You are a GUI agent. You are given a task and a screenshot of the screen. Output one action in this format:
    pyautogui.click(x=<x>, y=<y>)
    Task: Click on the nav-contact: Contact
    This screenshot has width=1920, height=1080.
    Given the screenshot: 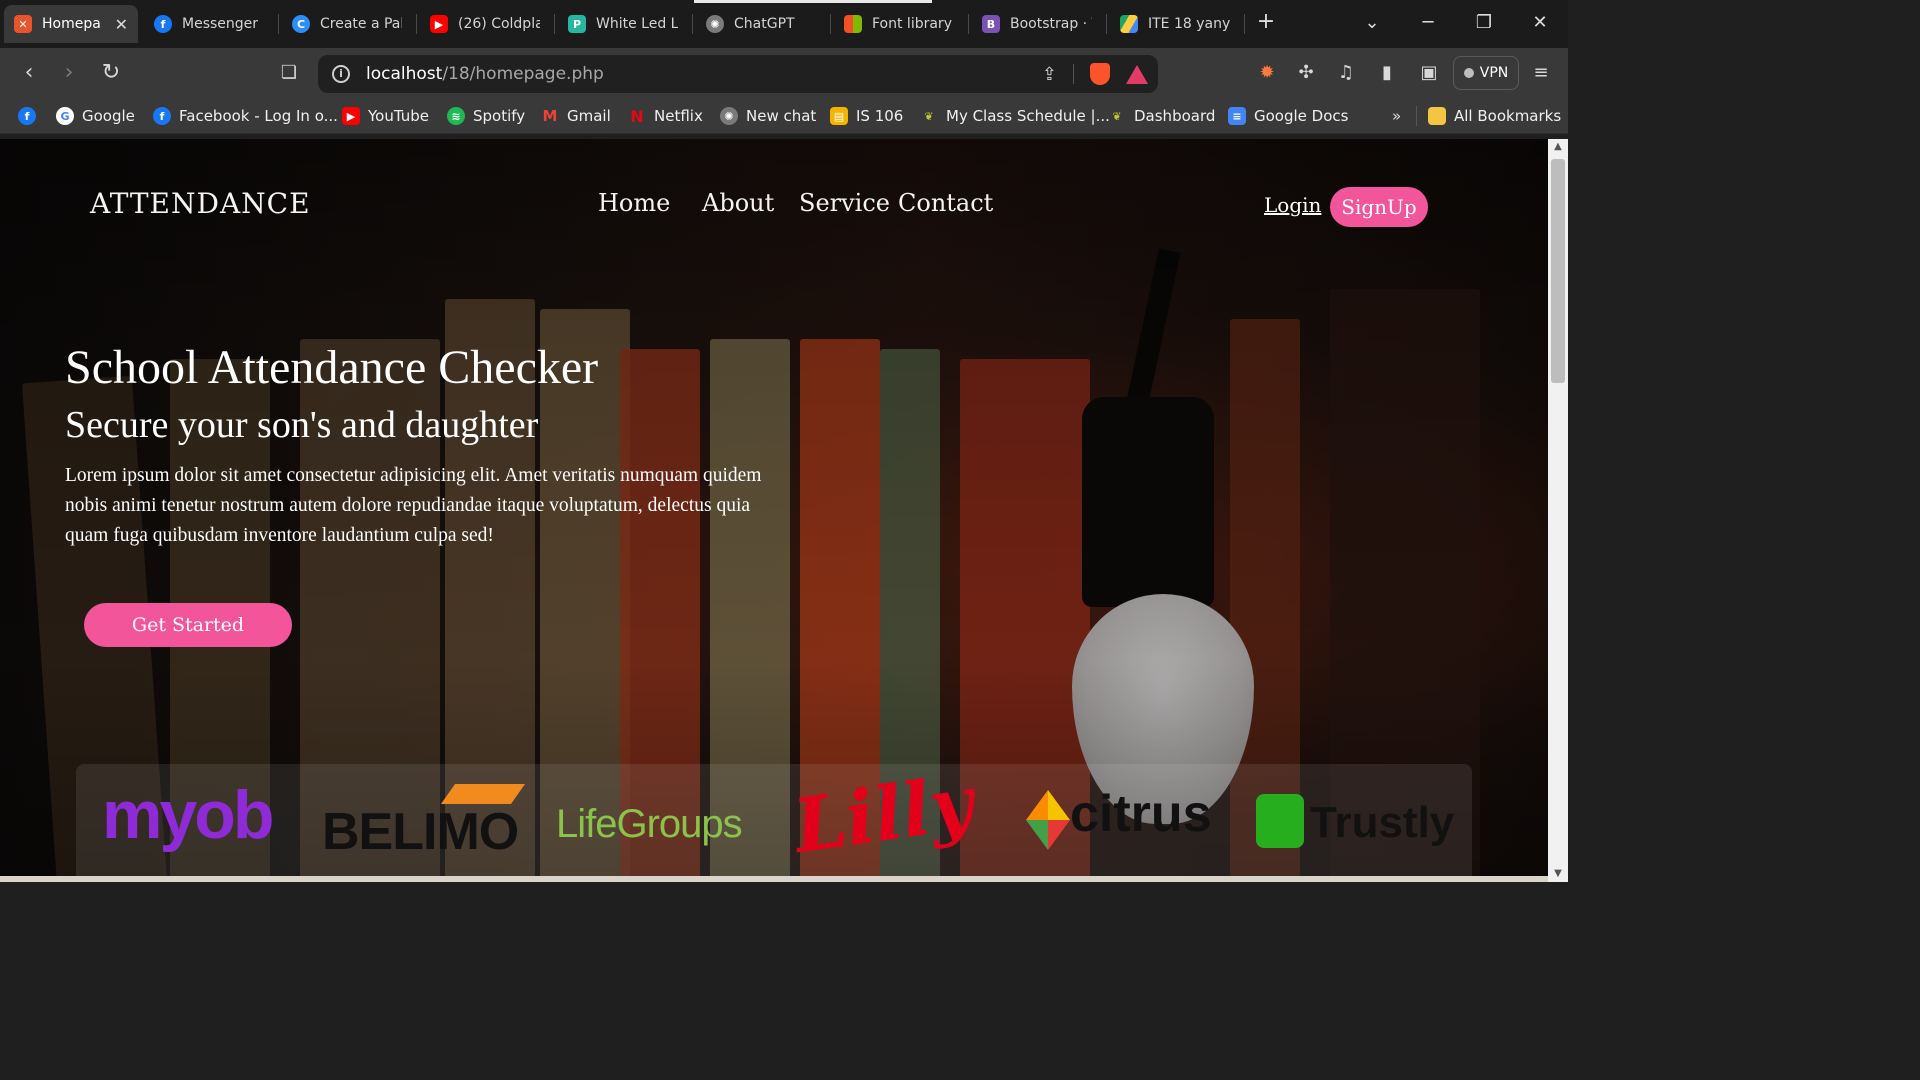 What is the action you would take?
    pyautogui.click(x=945, y=203)
    